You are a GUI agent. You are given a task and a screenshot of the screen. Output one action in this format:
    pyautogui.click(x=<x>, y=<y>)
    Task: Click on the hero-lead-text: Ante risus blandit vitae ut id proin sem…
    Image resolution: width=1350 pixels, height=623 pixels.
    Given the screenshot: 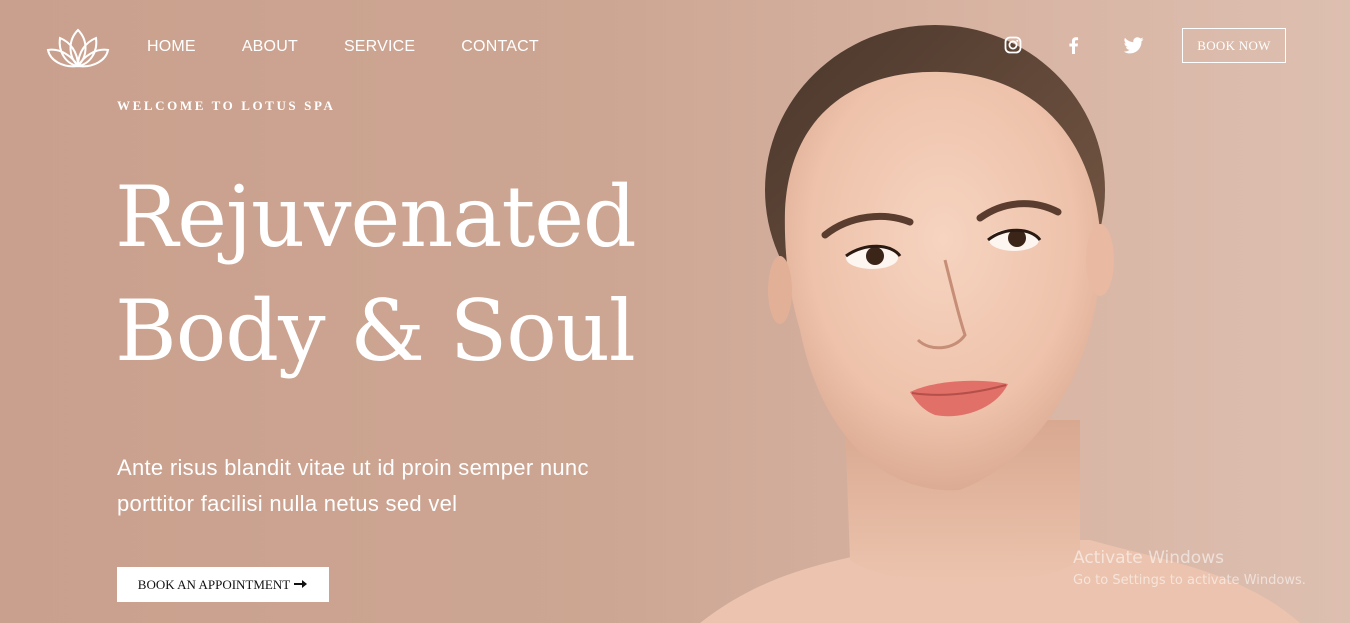 What is the action you would take?
    pyautogui.click(x=353, y=485)
    